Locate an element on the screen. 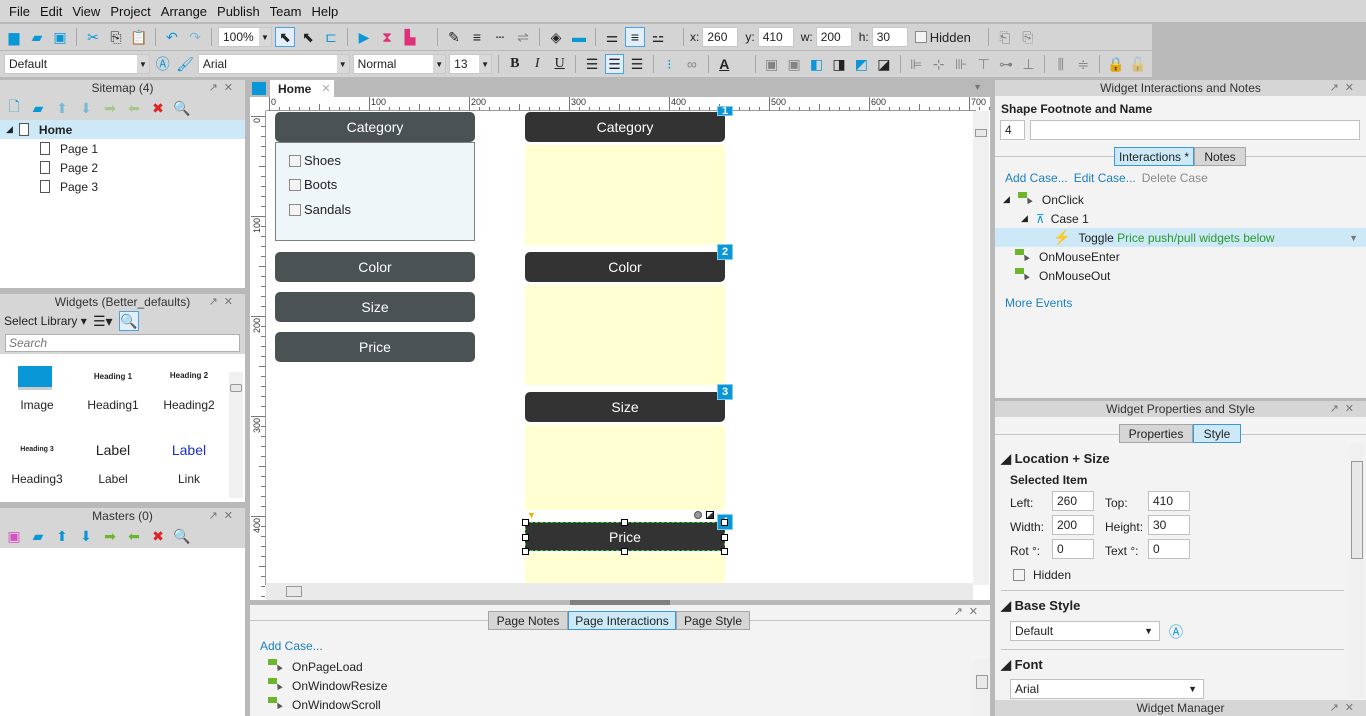  text-rotation-input: 0 is located at coordinates (1169, 549).